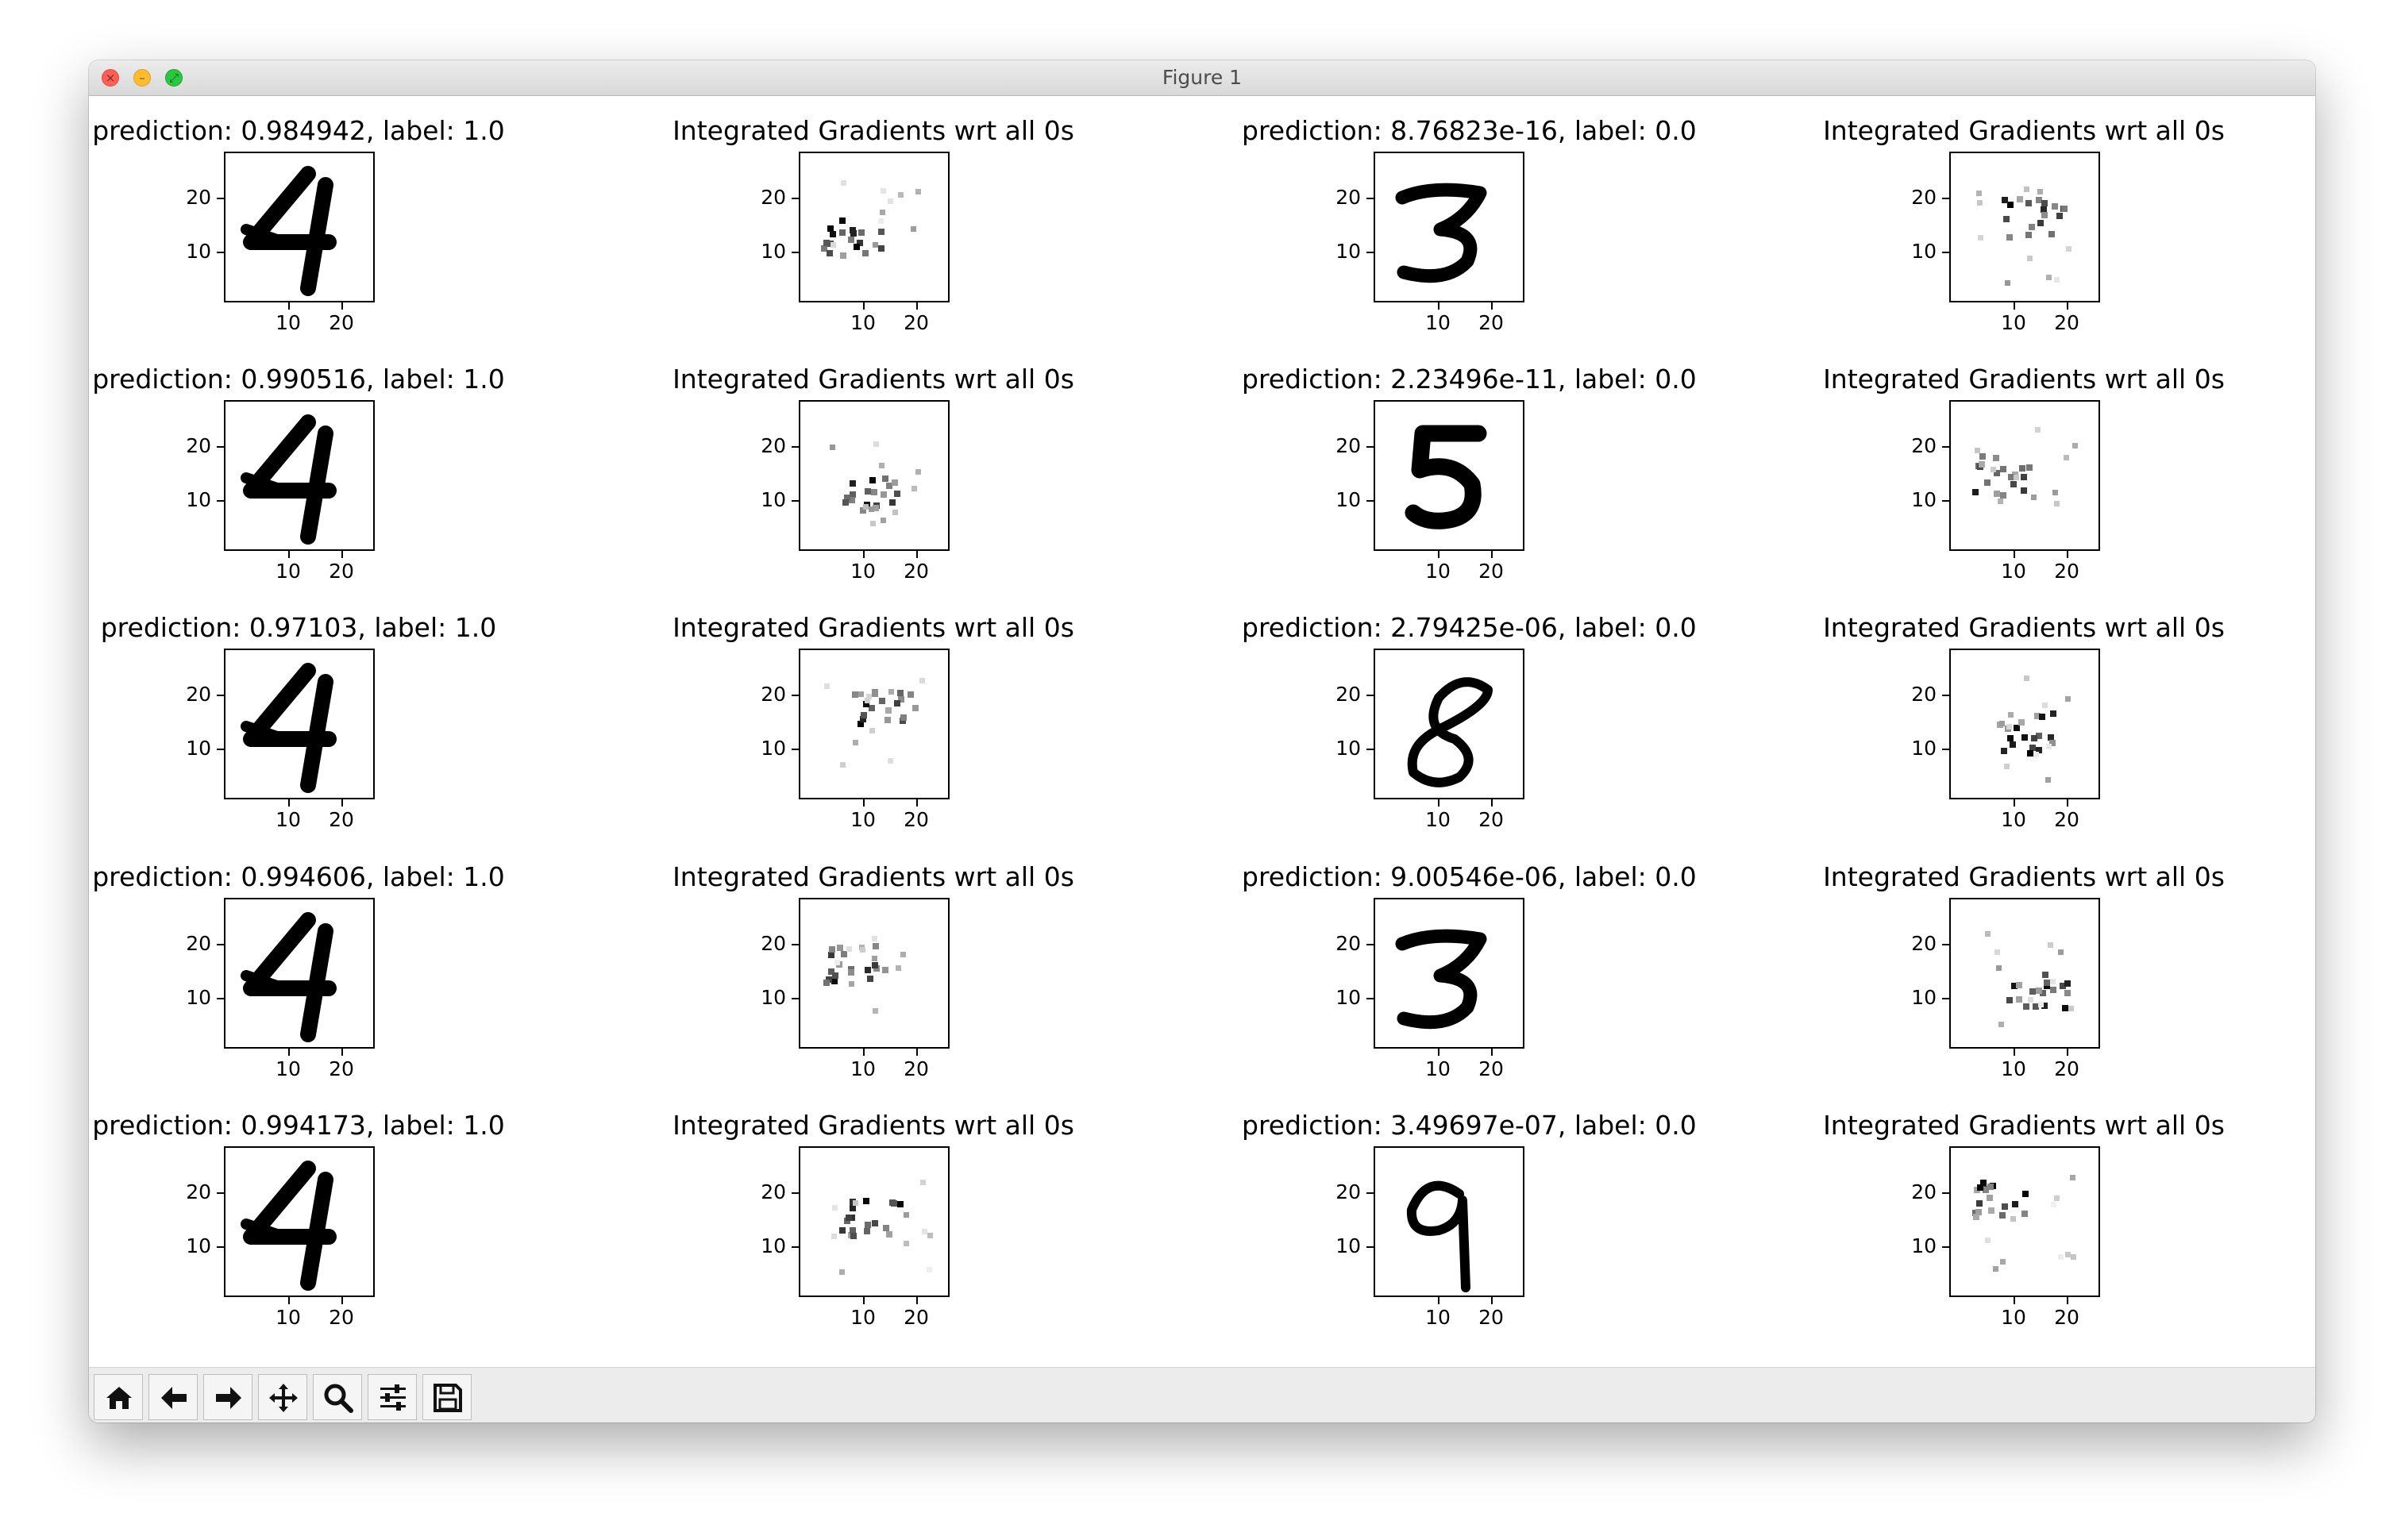 This screenshot has width=2401, height=1540. Describe the element at coordinates (299, 627) in the screenshot. I see `subplot-title: prediction: 0.97103, label: 1.0` at that location.